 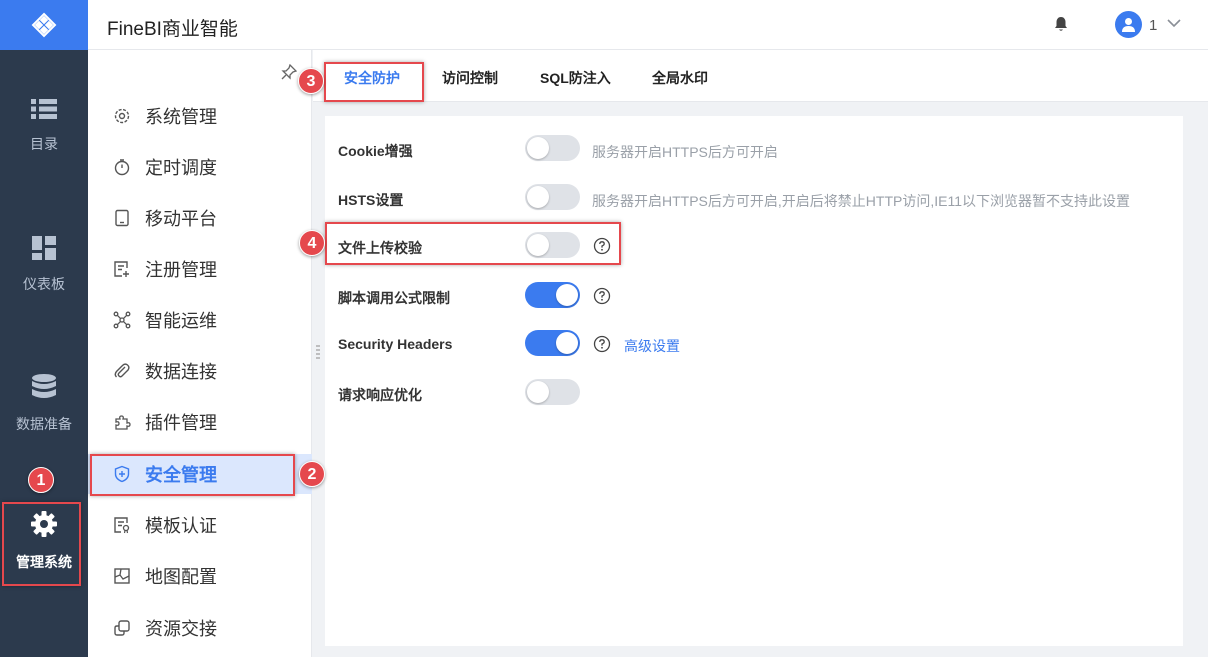 I want to click on menu-item-label: 地图配置, so click(x=181, y=577).